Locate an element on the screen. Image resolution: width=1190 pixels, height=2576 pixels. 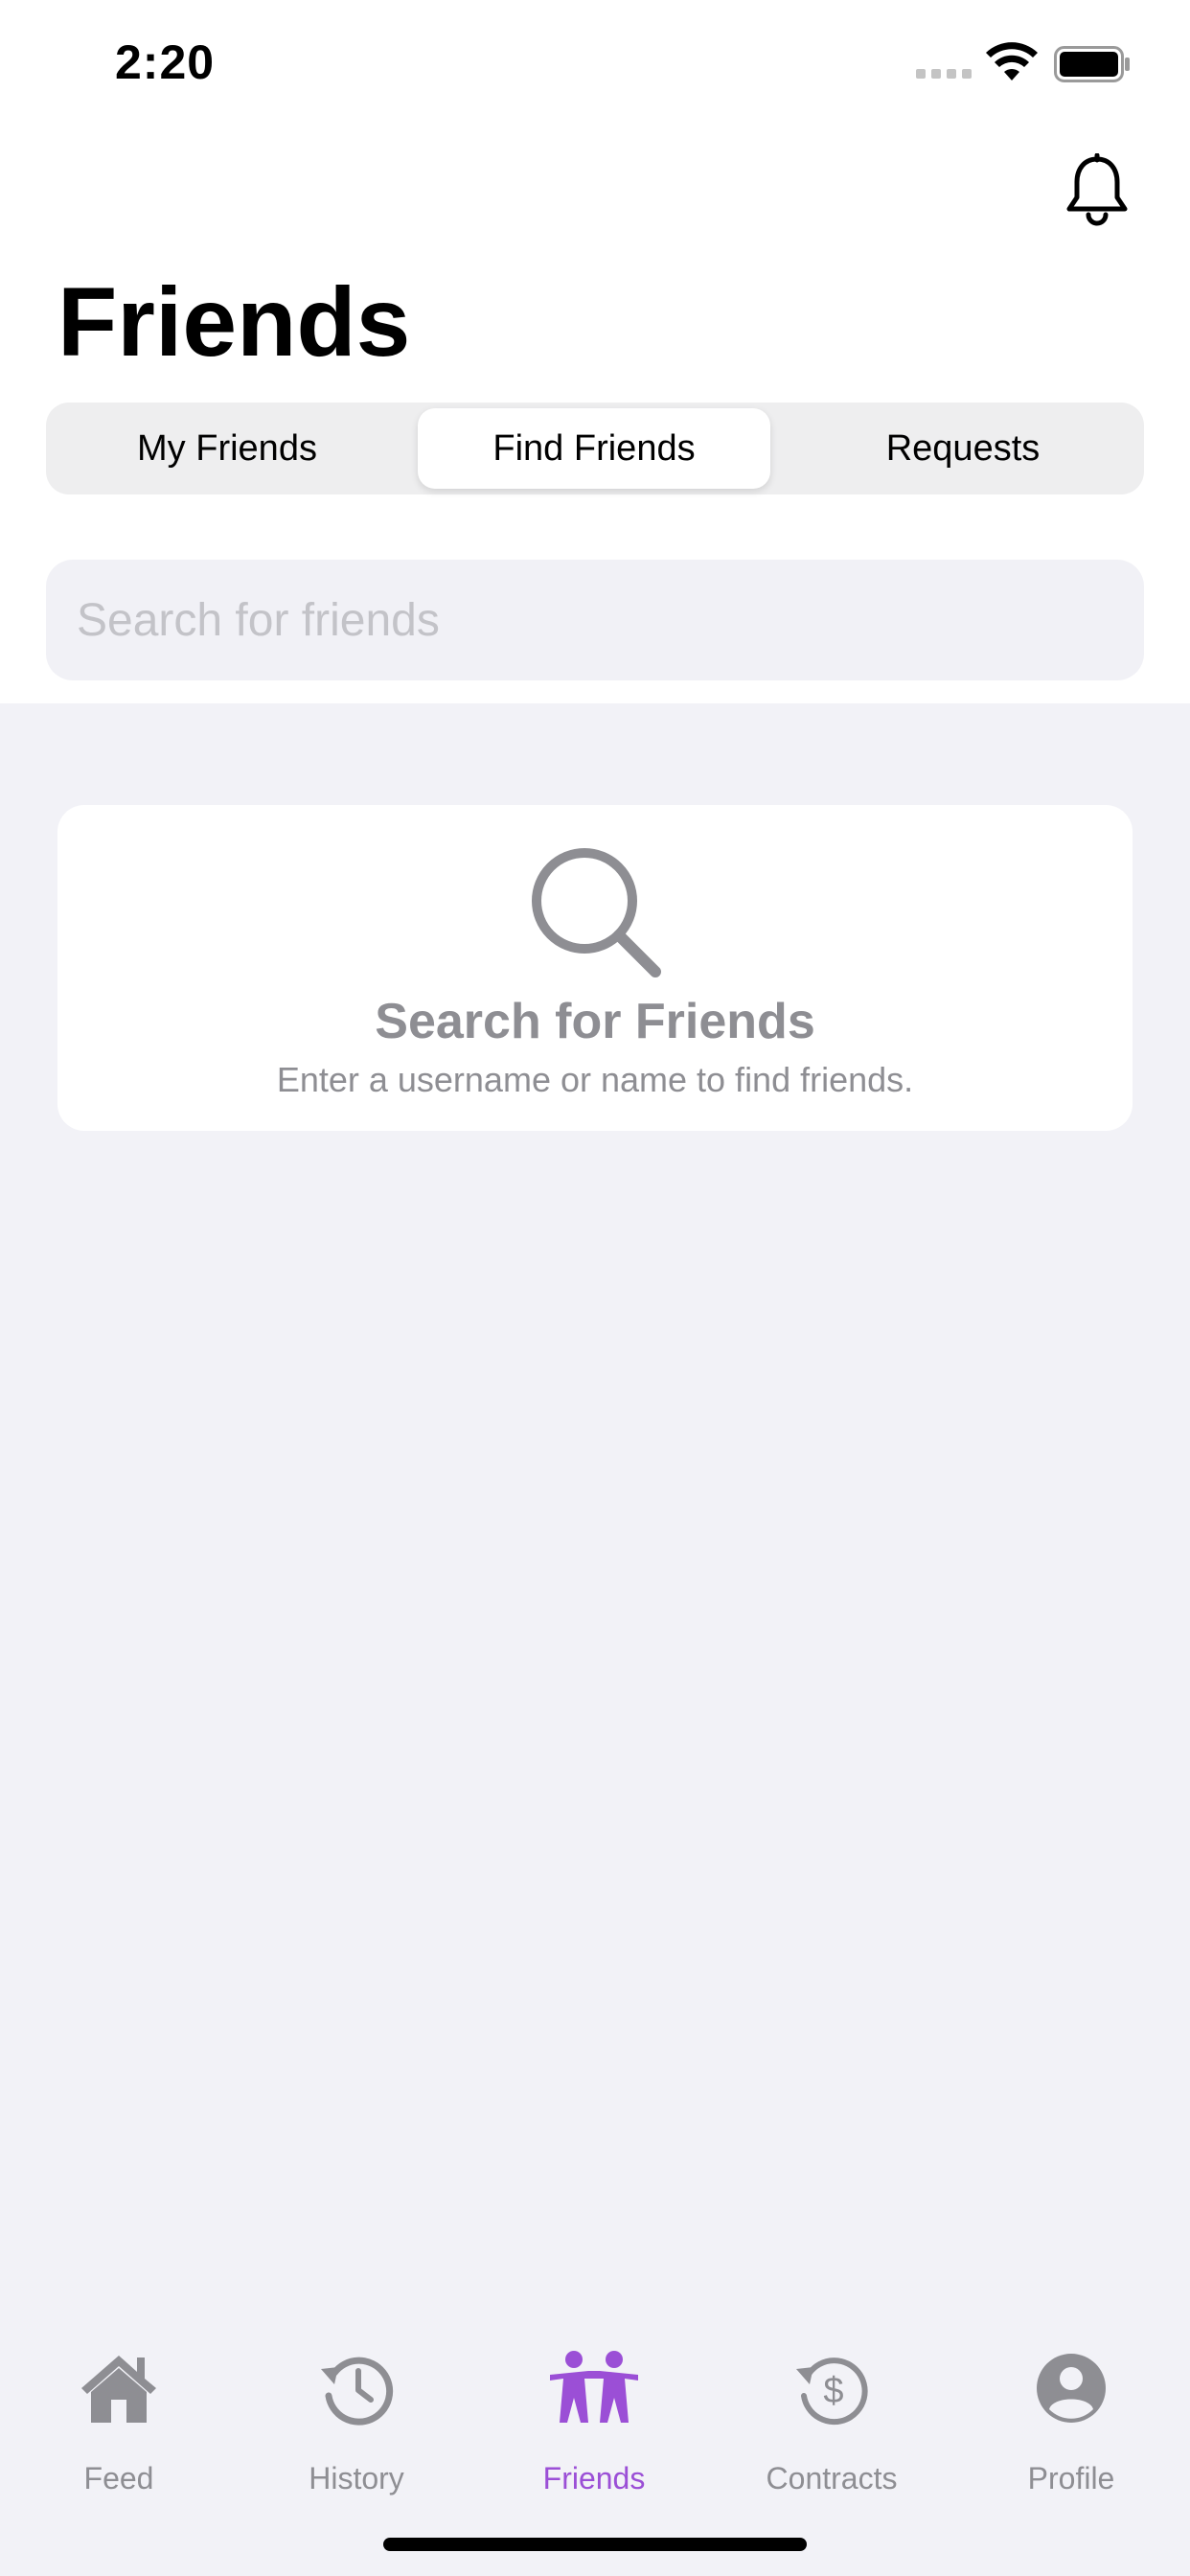
tab-friends: Friends is located at coordinates (594, 2426).